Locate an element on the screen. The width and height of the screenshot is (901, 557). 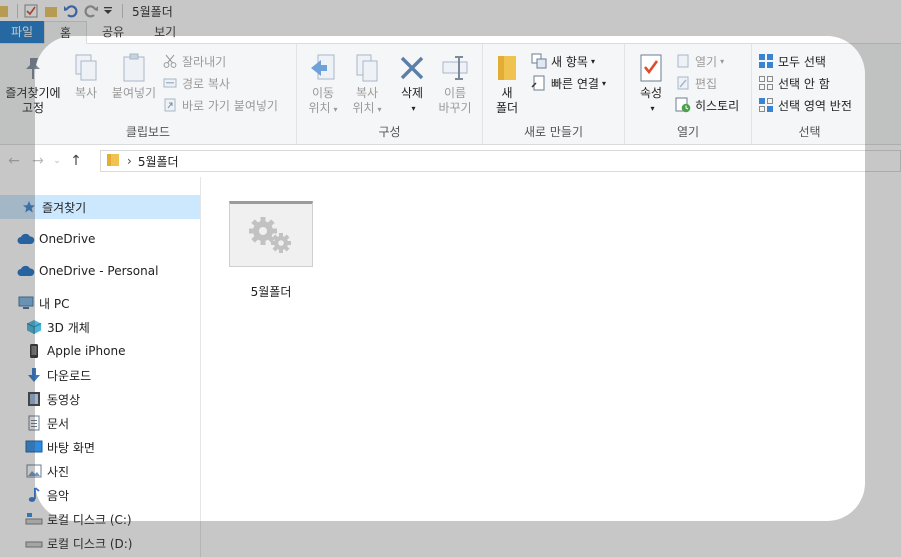
nav-item-desktop: 바탕 화면 is located at coordinates (100, 447).